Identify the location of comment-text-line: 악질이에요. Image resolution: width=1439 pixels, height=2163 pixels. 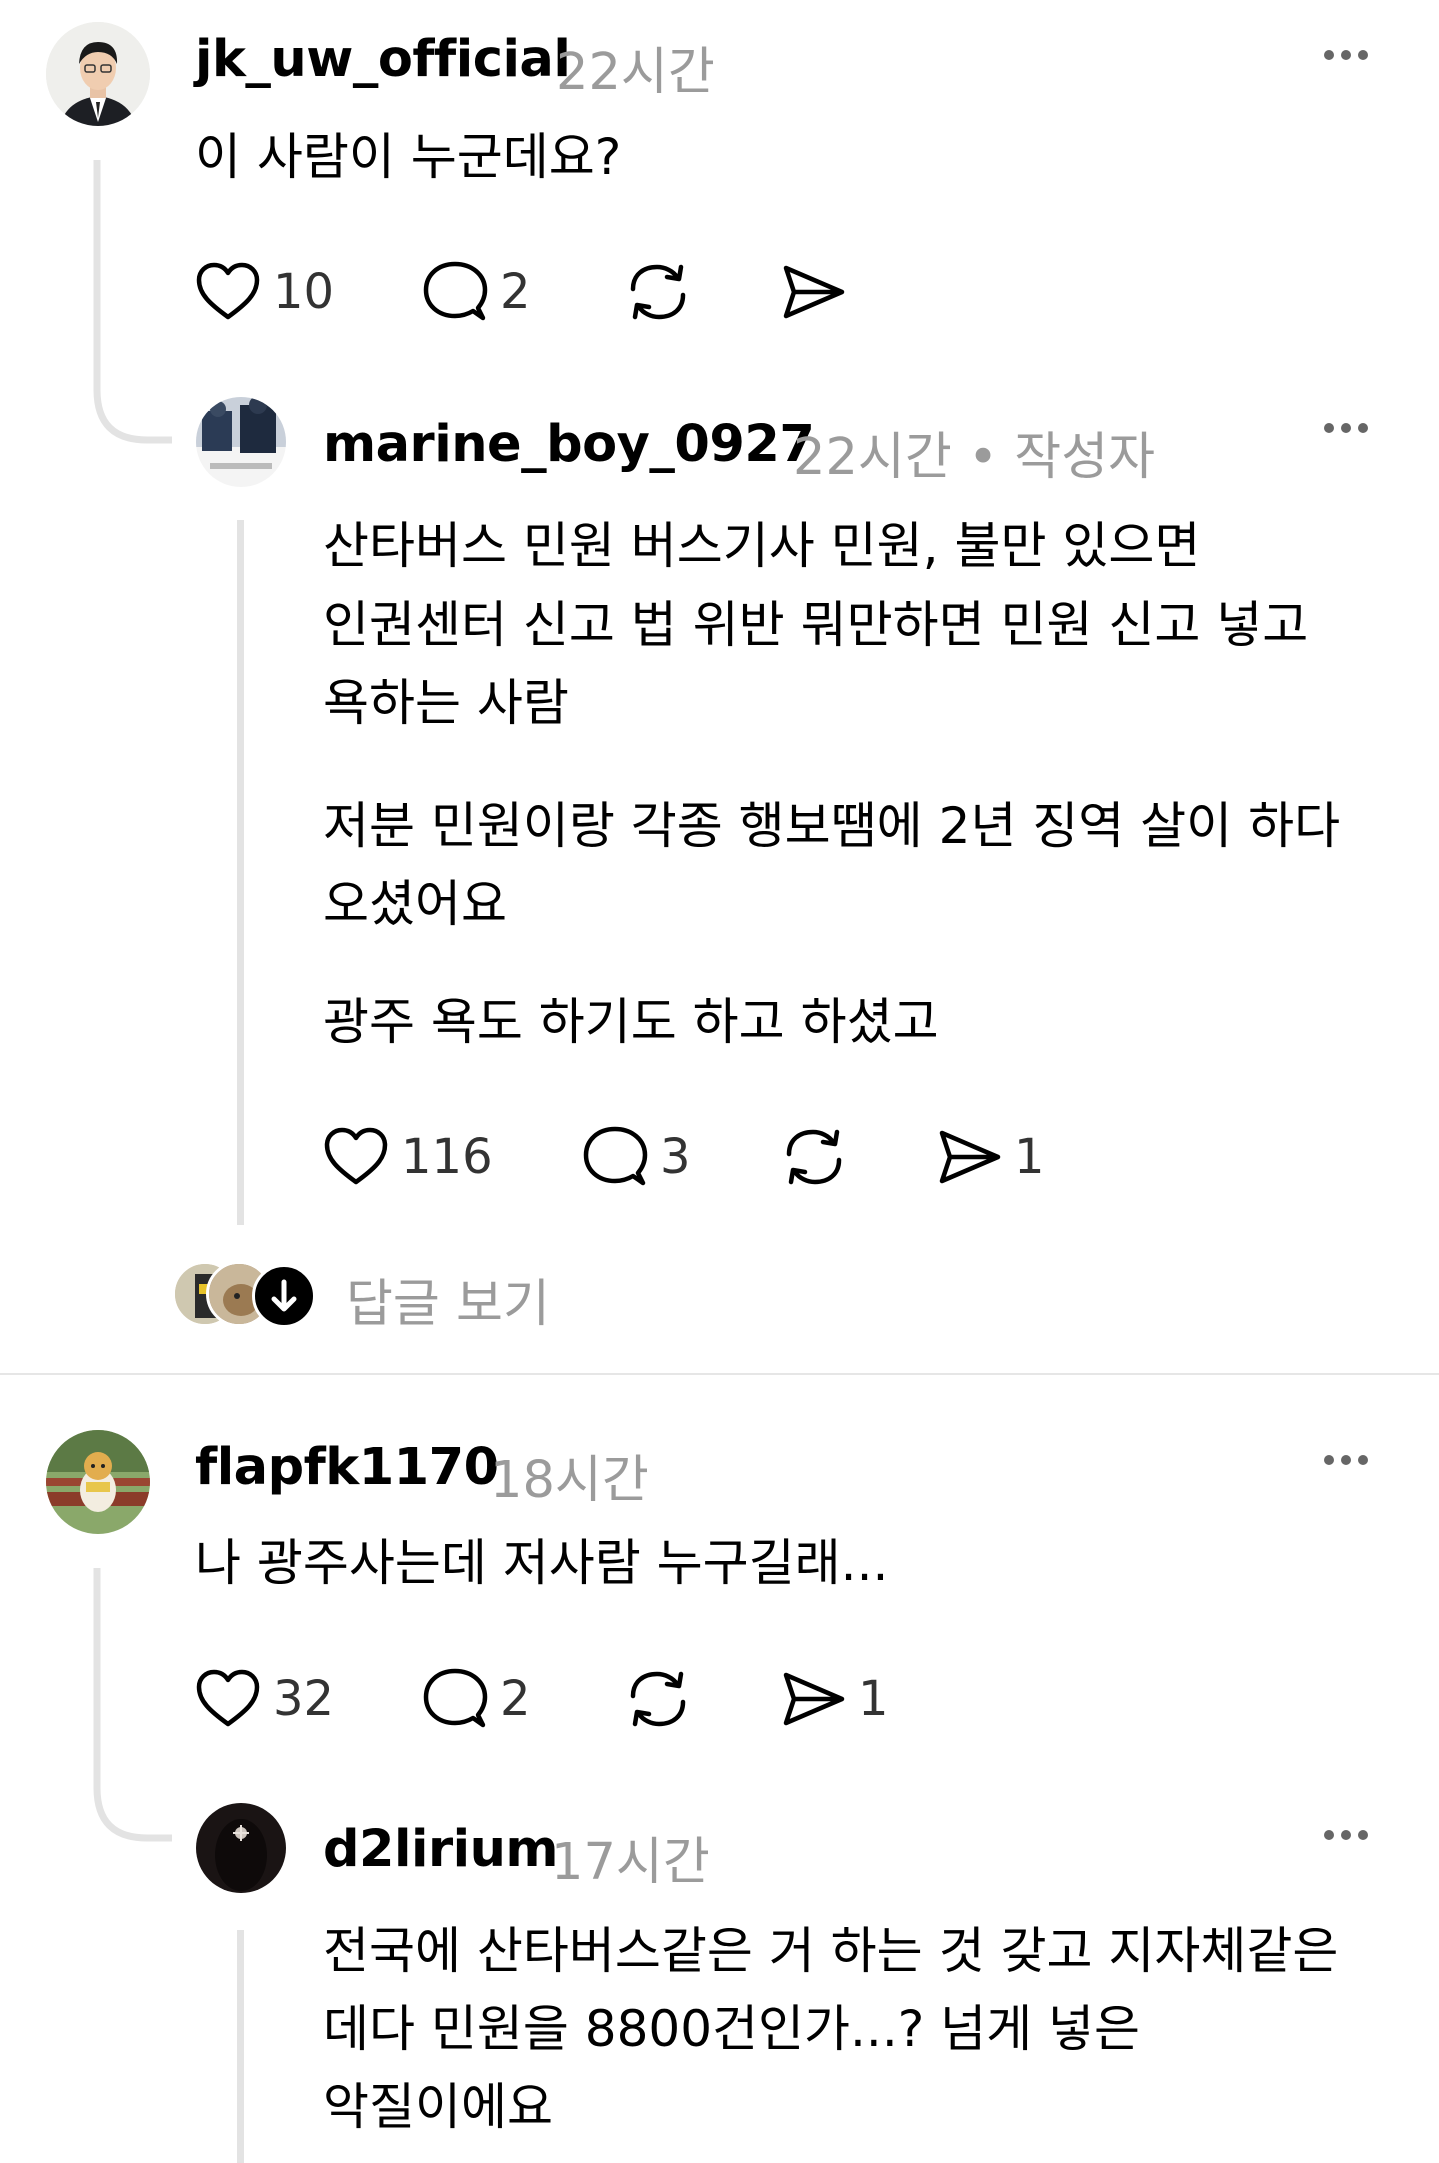
(438, 2107).